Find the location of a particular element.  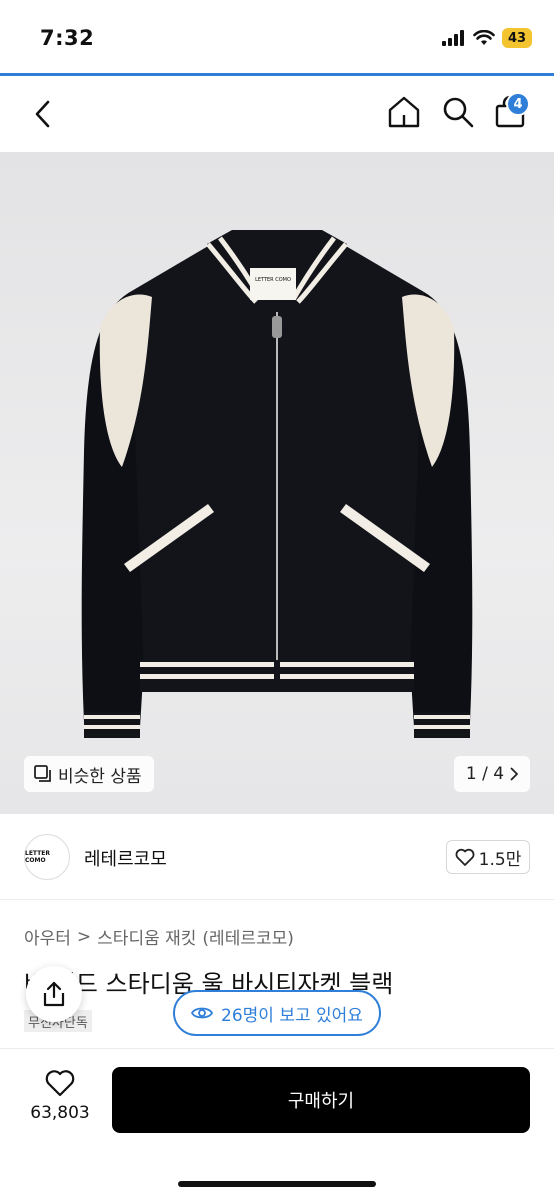

status-time: 7:32 is located at coordinates (67, 38).